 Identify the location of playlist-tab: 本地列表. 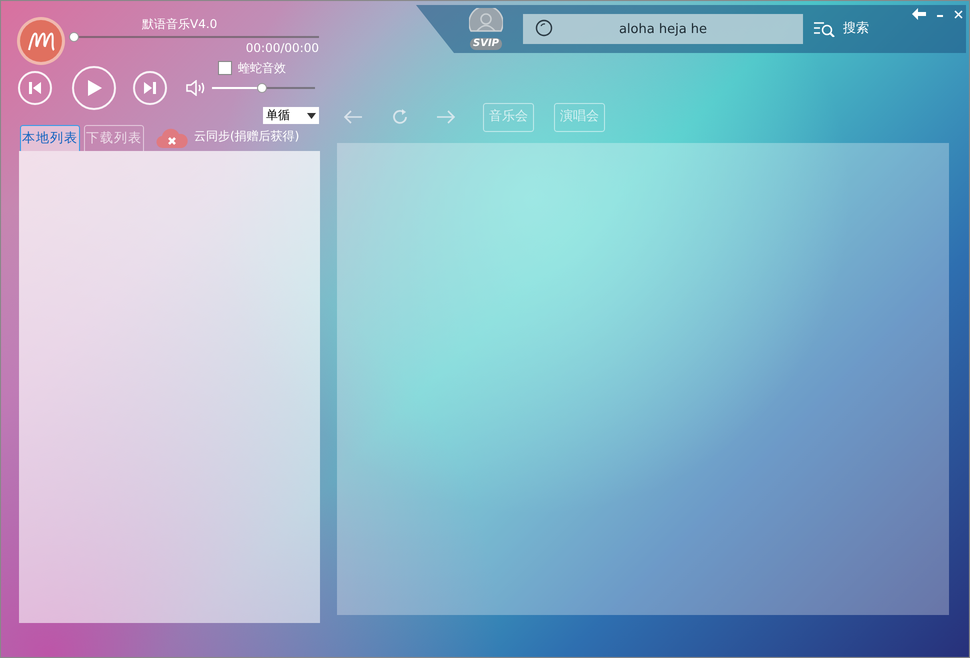
(50, 138).